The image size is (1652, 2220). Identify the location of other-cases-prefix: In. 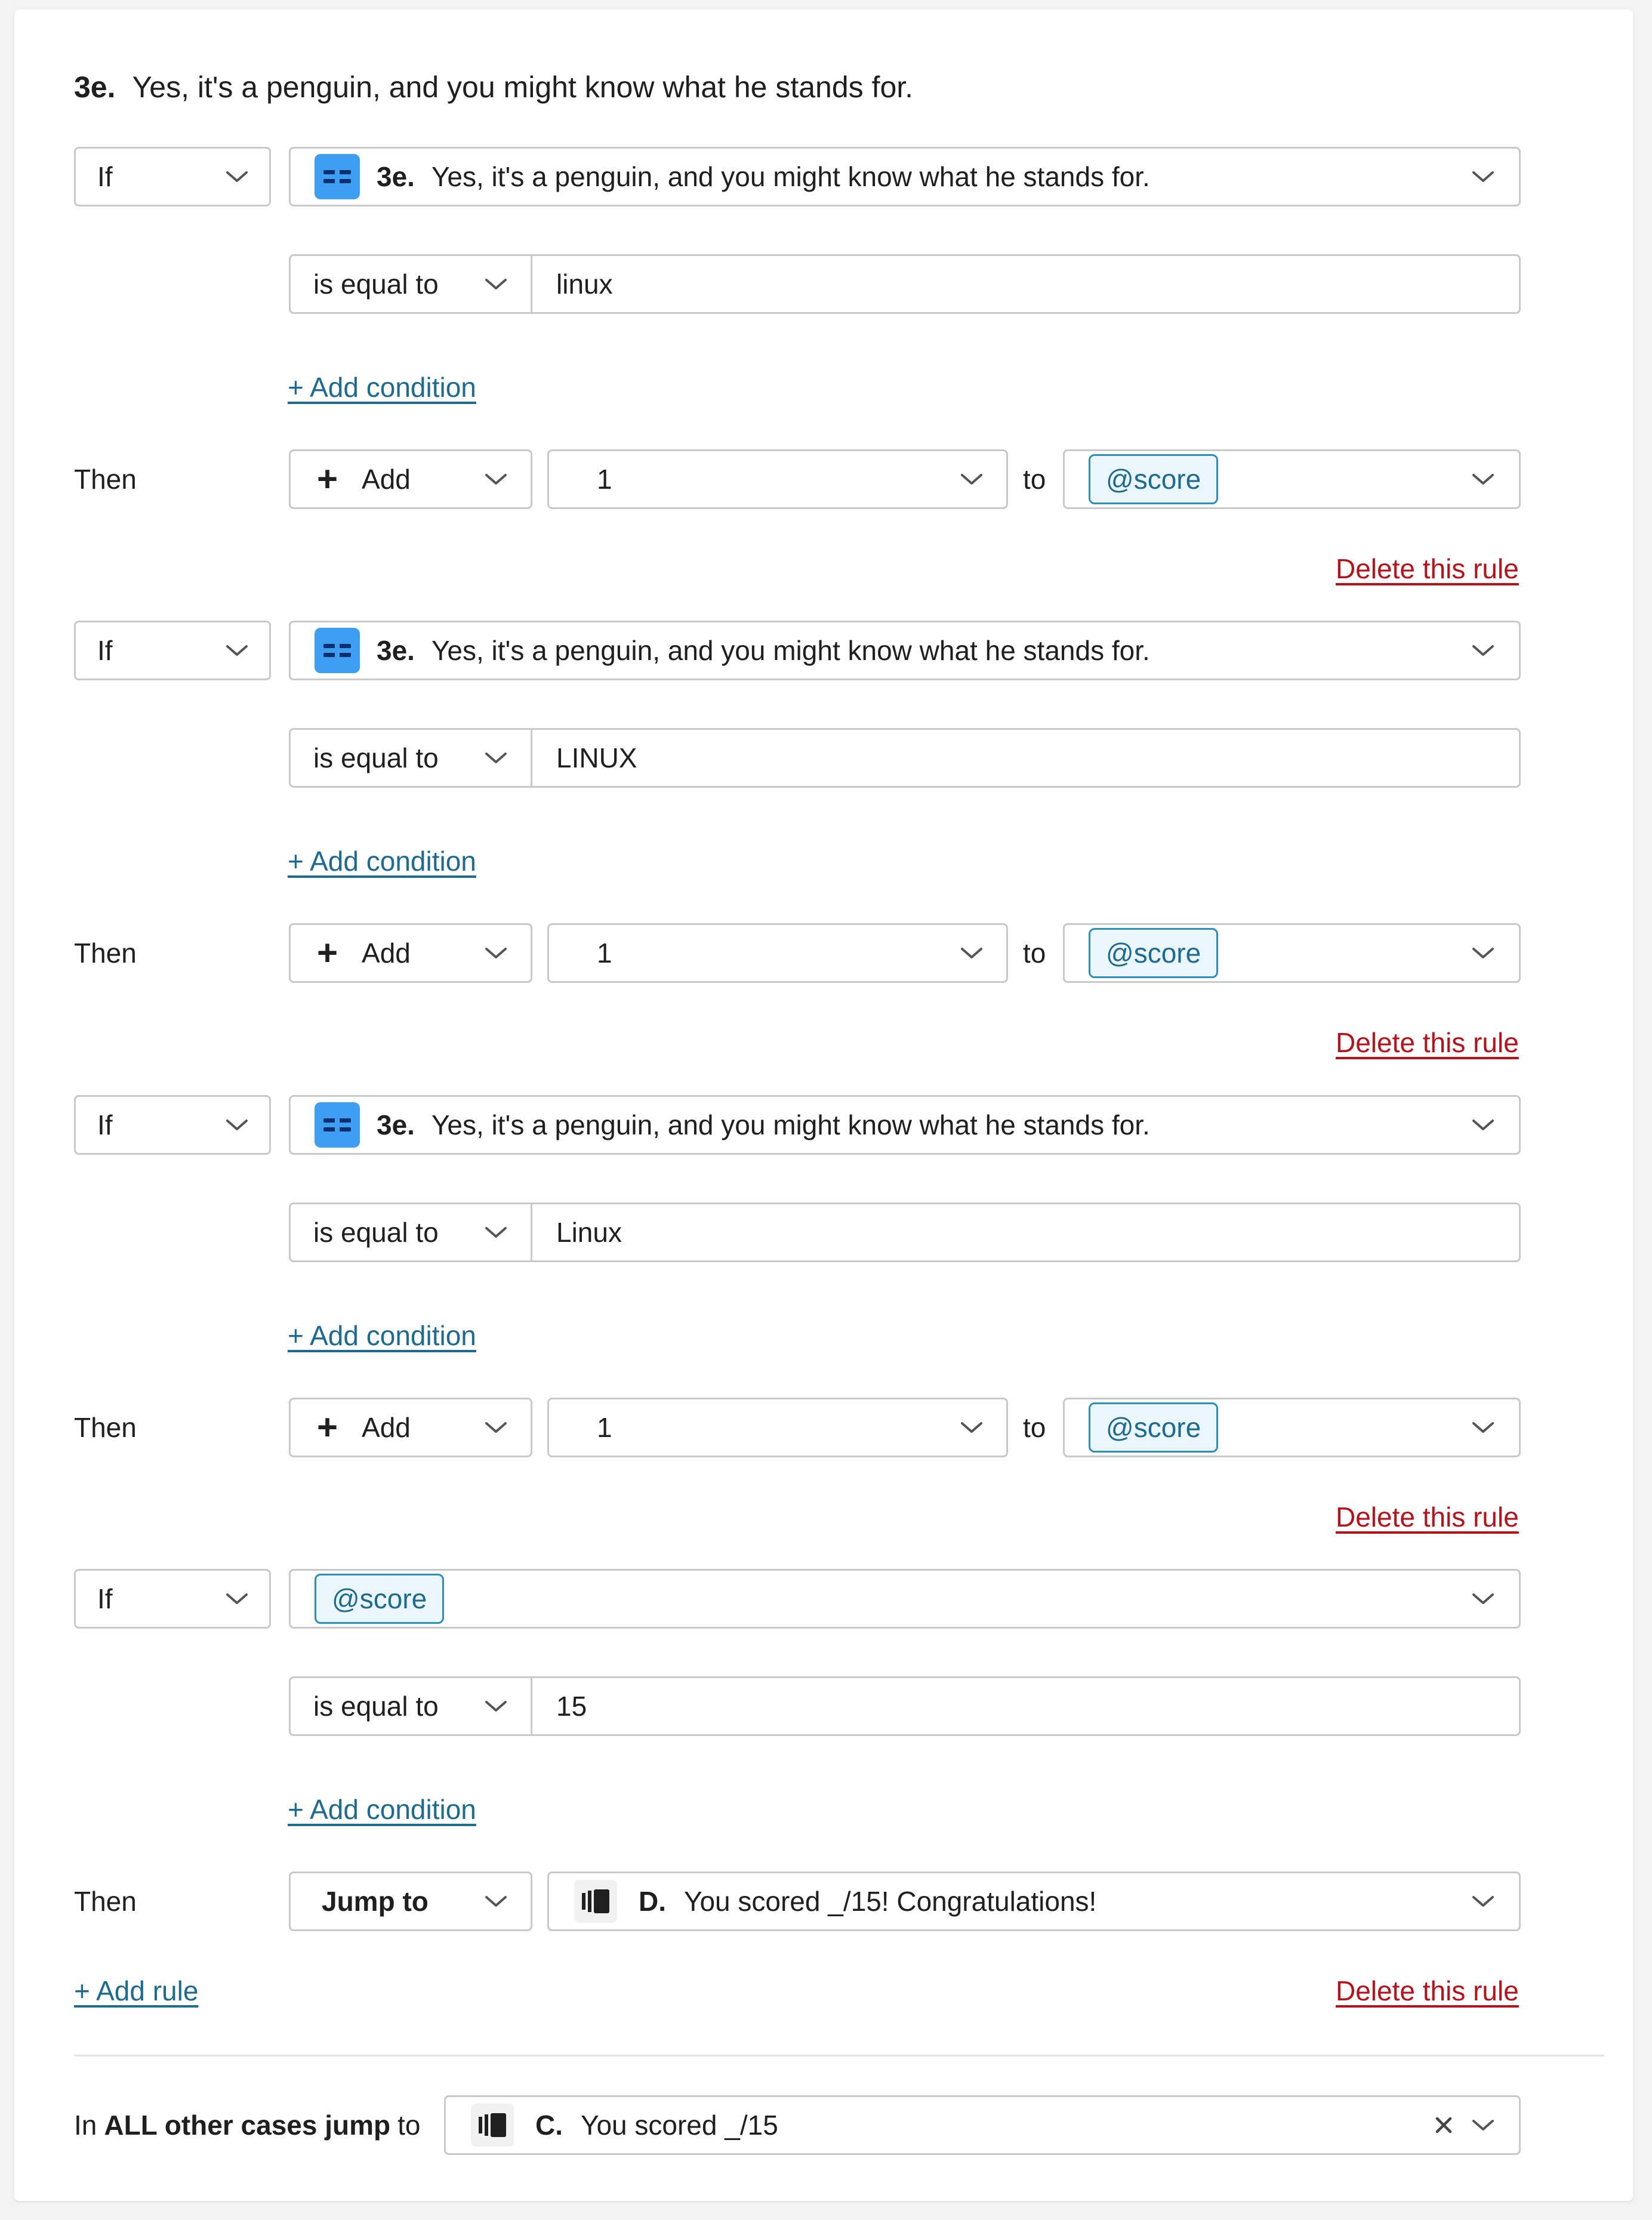
(85, 2125).